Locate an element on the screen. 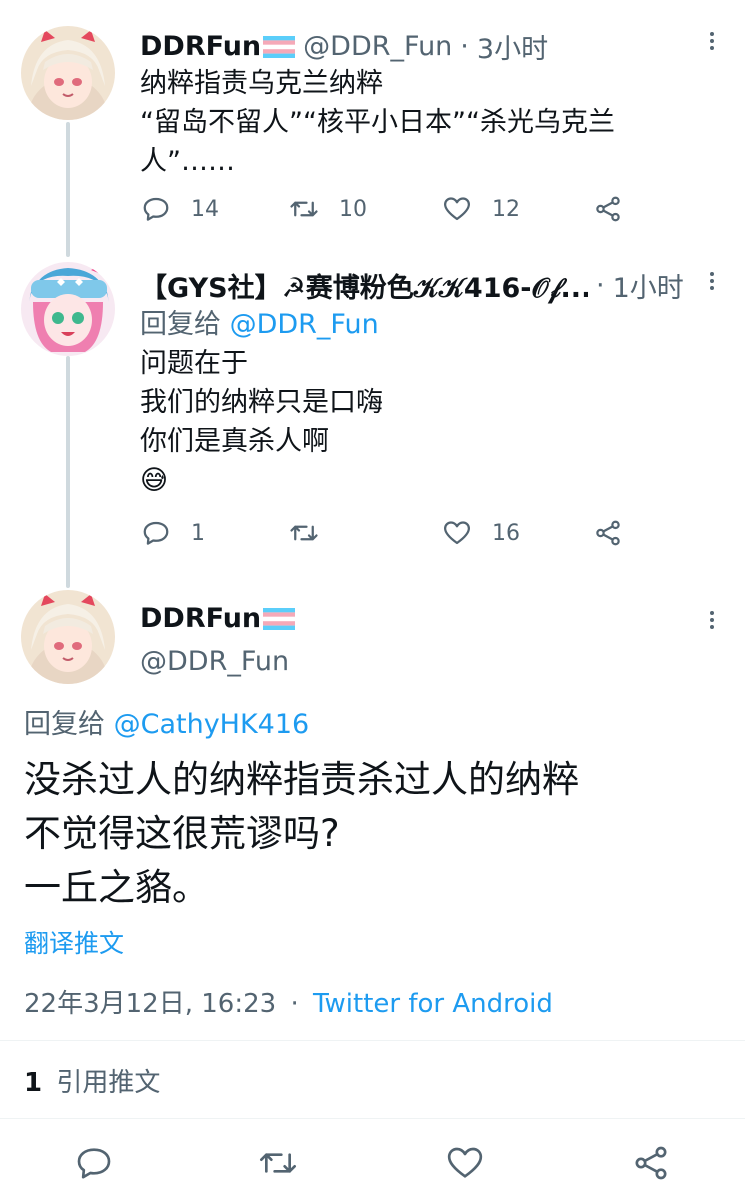 This screenshot has width=745, height=1200. text-line: 不觉得这很荒谬吗? is located at coordinates (182, 833).